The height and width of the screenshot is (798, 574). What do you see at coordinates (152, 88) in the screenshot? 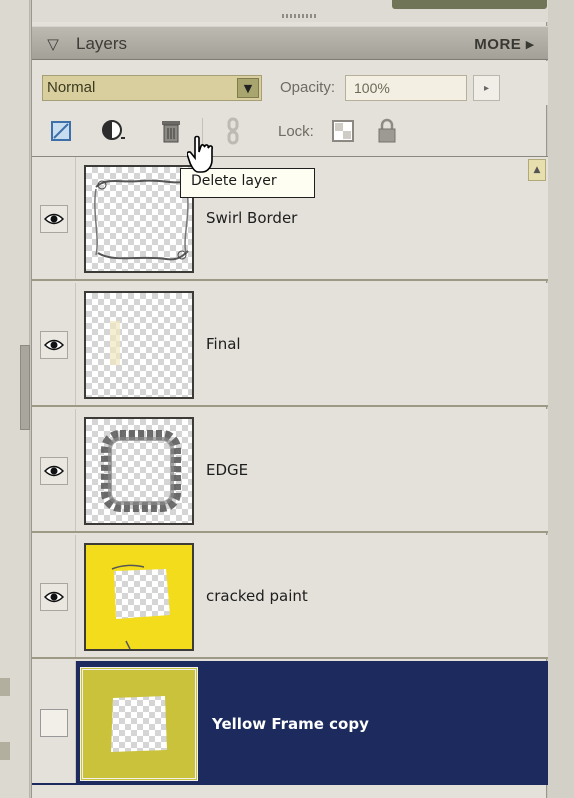
I see `blend-mode-select: Normal ▼` at bounding box center [152, 88].